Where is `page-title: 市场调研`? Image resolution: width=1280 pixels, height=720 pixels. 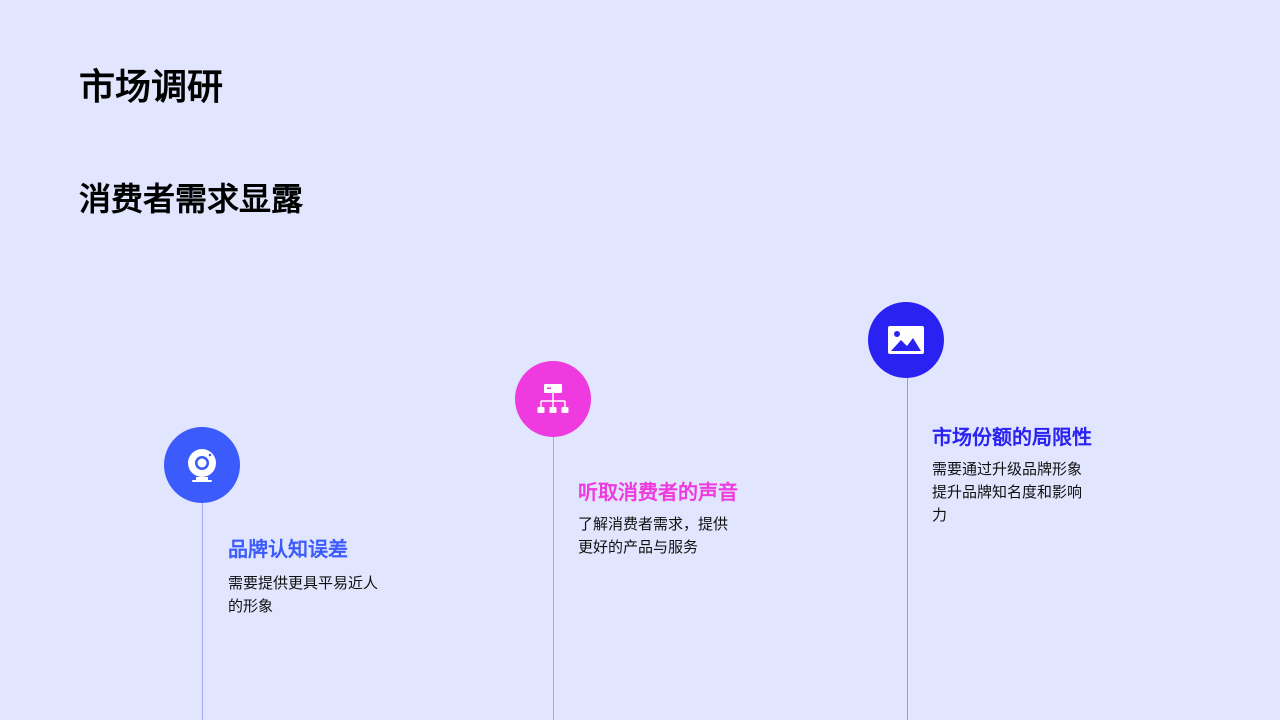
page-title: 市场调研 is located at coordinates (151, 87).